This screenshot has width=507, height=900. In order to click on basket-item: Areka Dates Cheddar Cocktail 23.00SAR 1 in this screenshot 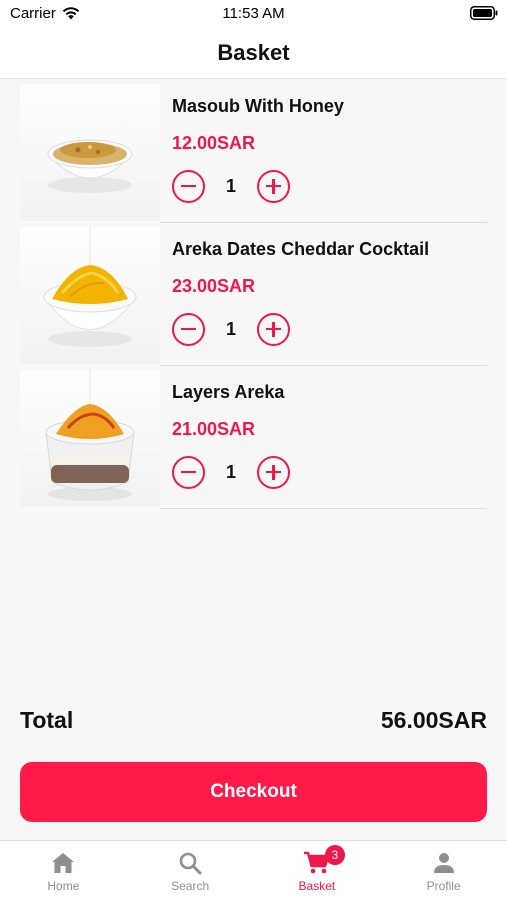, I will do `click(253, 294)`.